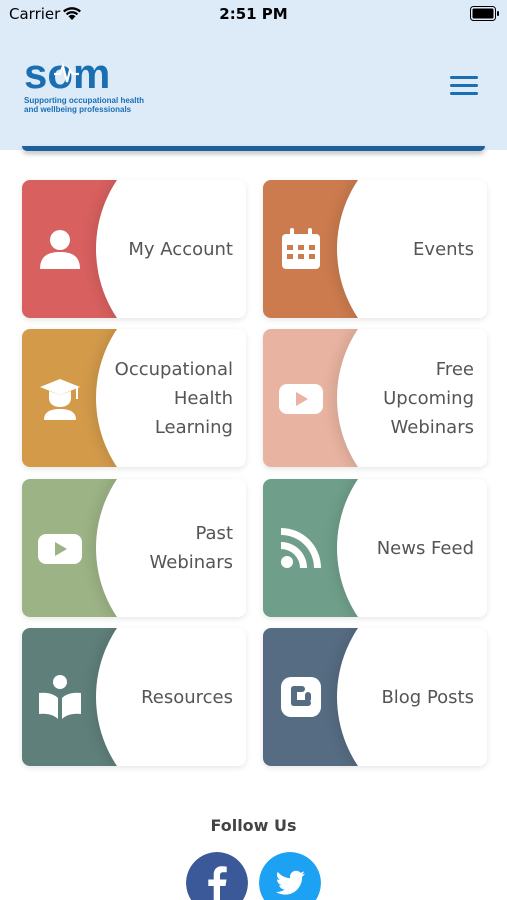  What do you see at coordinates (60, 398) in the screenshot?
I see `graduate-icon` at bounding box center [60, 398].